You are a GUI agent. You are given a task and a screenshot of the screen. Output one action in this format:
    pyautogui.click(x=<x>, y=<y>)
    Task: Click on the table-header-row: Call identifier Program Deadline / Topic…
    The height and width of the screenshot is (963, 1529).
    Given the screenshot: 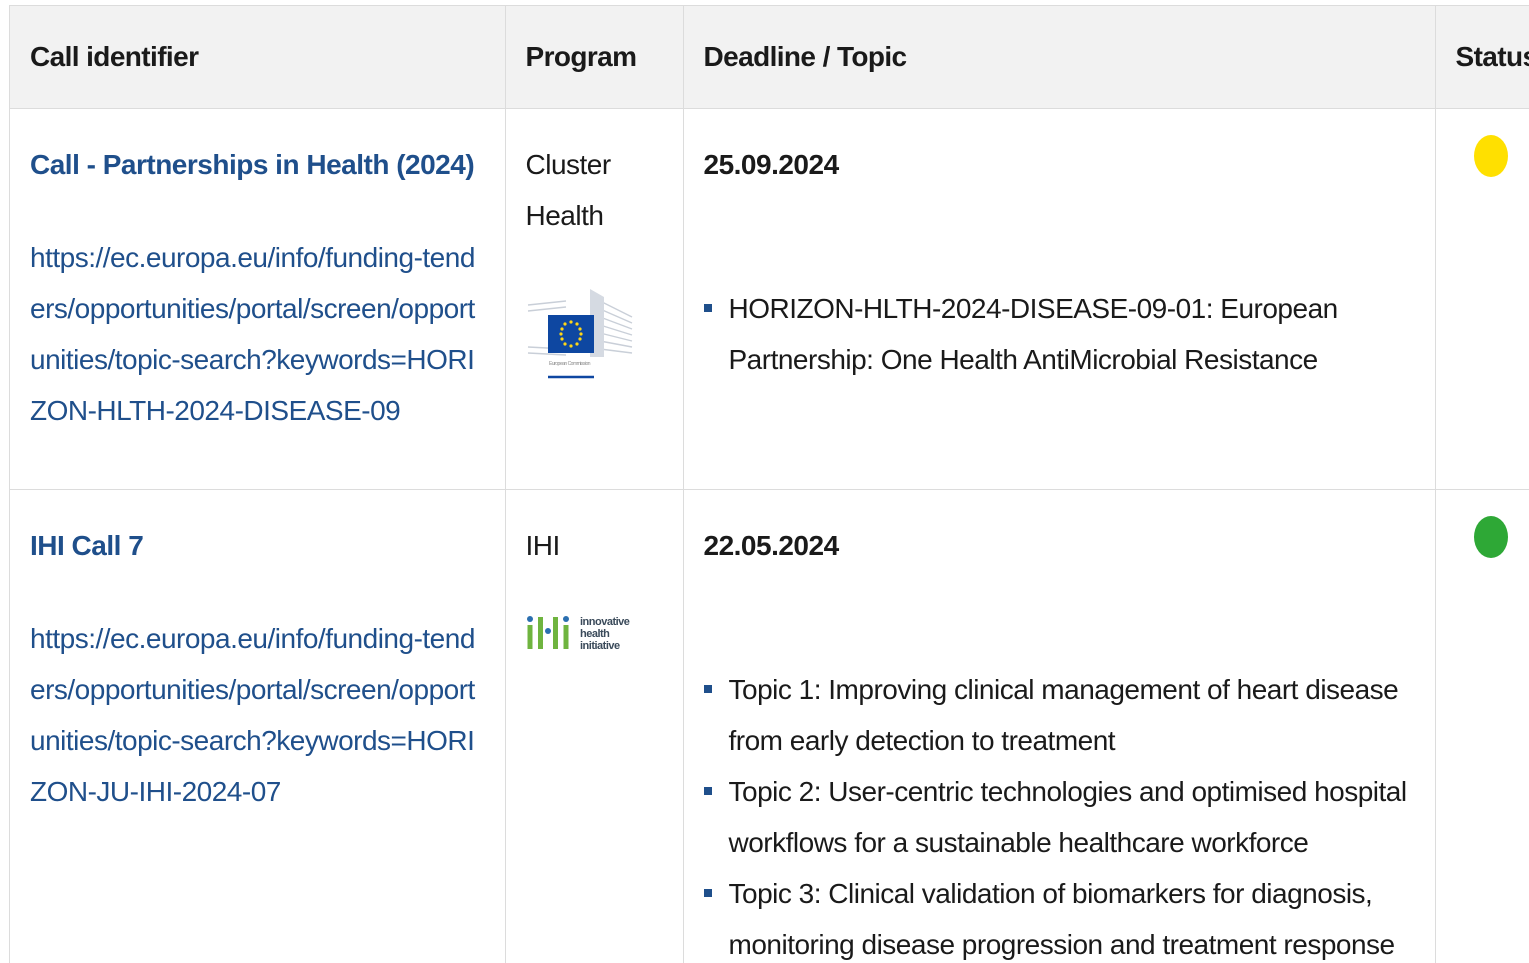 What is the action you would take?
    pyautogui.click(x=769, y=57)
    